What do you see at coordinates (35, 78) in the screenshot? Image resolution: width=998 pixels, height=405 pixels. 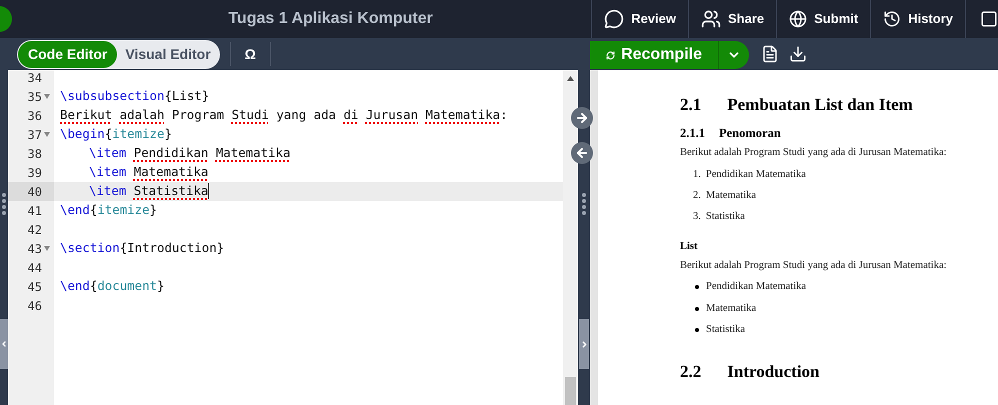 I see `line-number: 34` at bounding box center [35, 78].